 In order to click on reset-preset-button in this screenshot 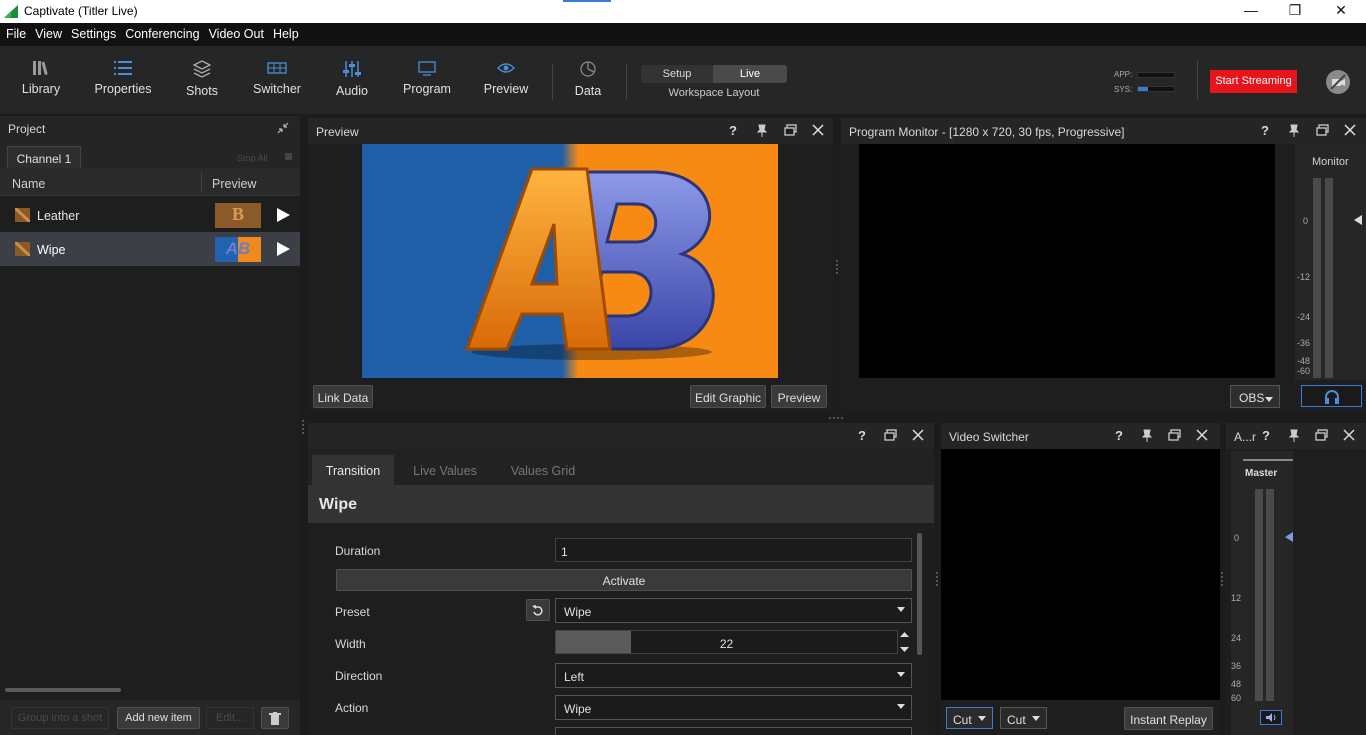, I will do `click(538, 610)`.